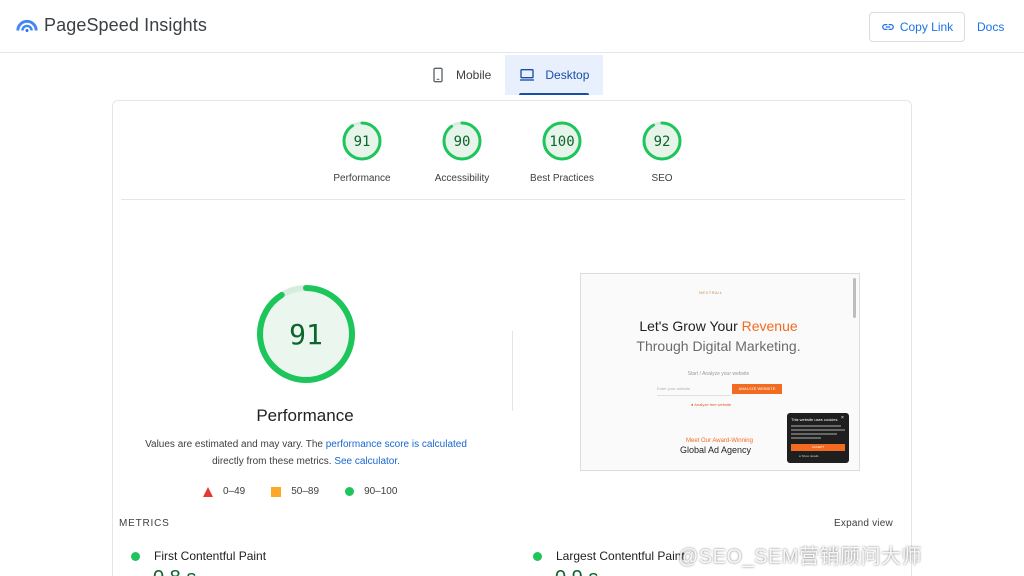 This screenshot has height=576, width=1024. I want to click on tab-mobile: Mobile, so click(460, 75).